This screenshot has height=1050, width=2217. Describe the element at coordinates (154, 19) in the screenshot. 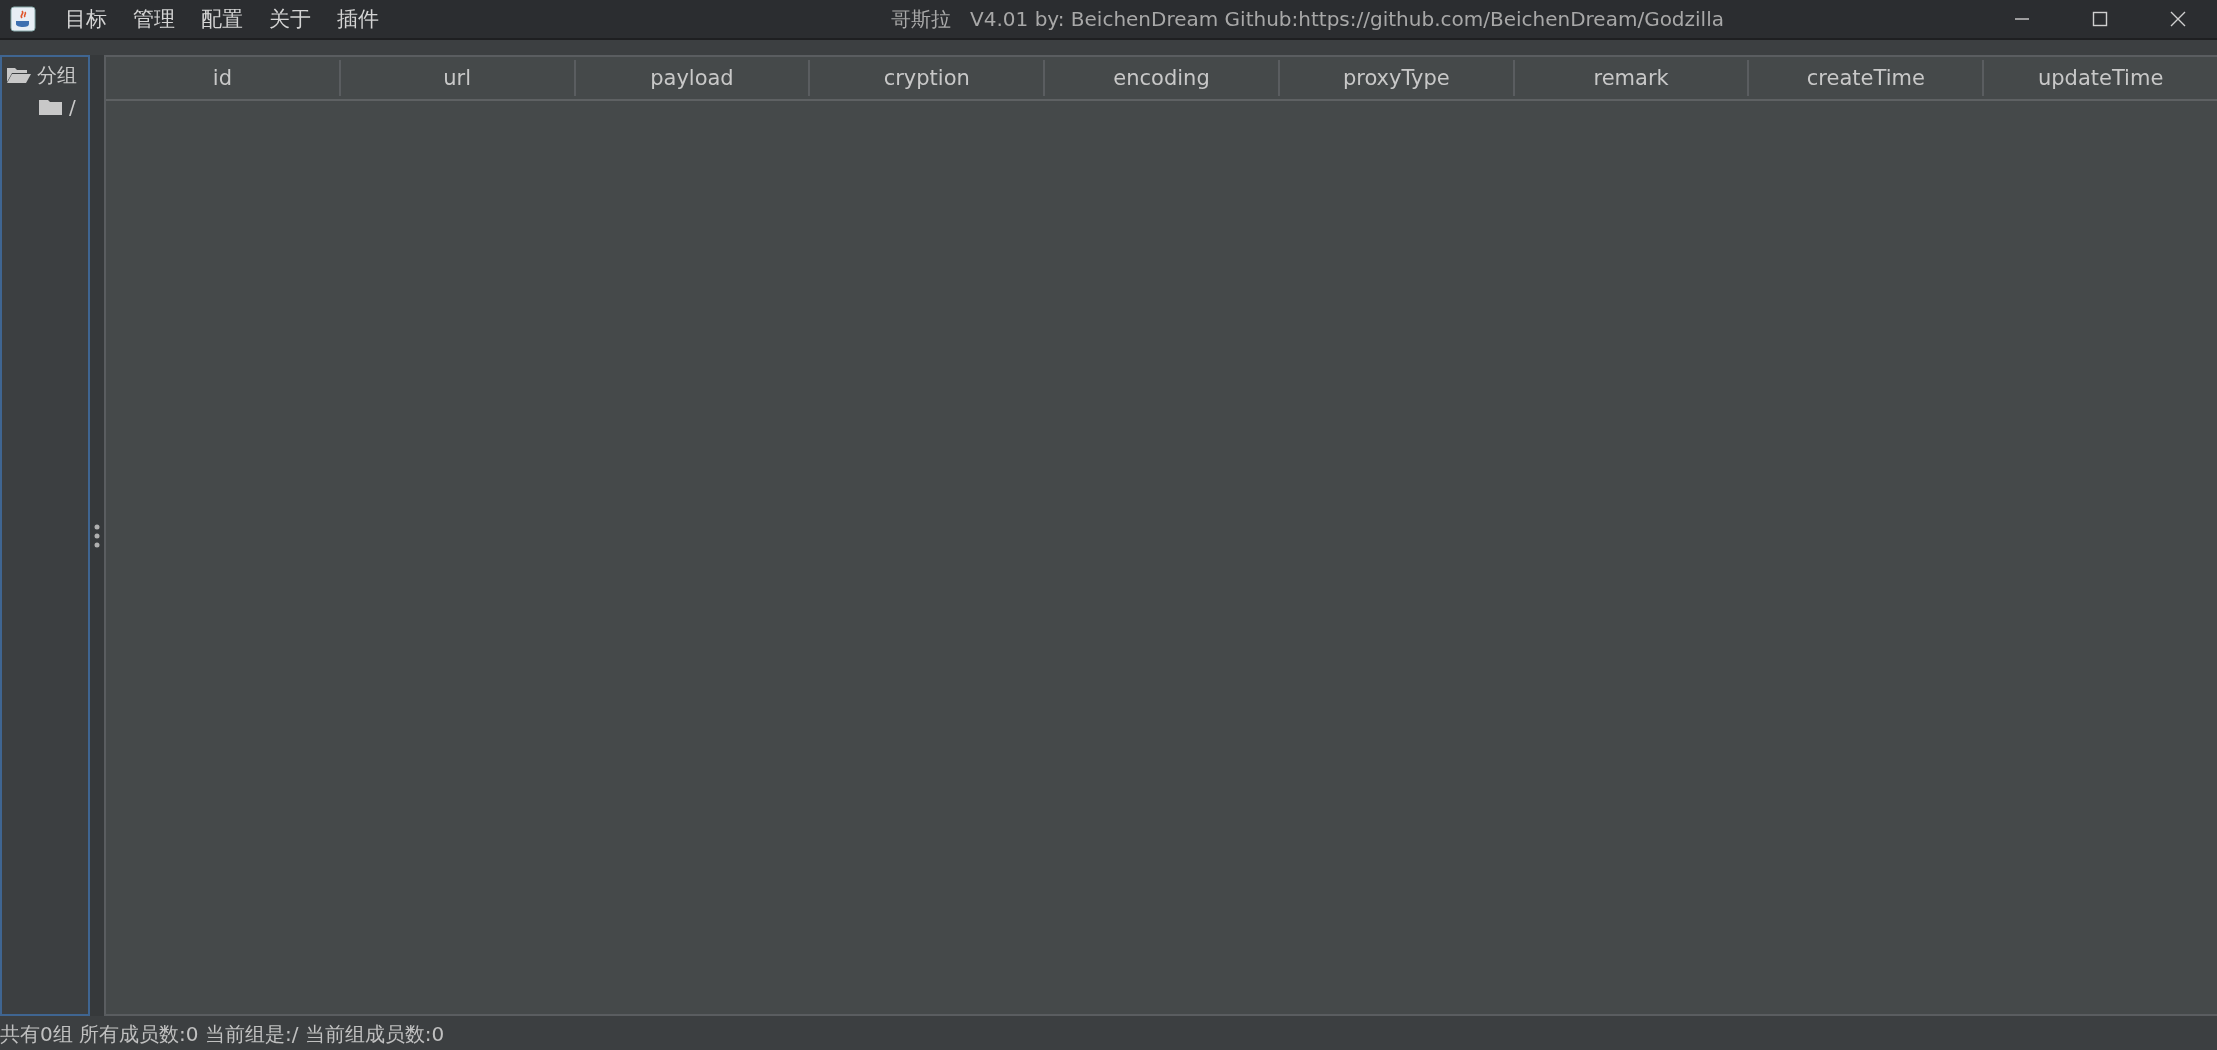

I see `menu-item: 管理` at that location.